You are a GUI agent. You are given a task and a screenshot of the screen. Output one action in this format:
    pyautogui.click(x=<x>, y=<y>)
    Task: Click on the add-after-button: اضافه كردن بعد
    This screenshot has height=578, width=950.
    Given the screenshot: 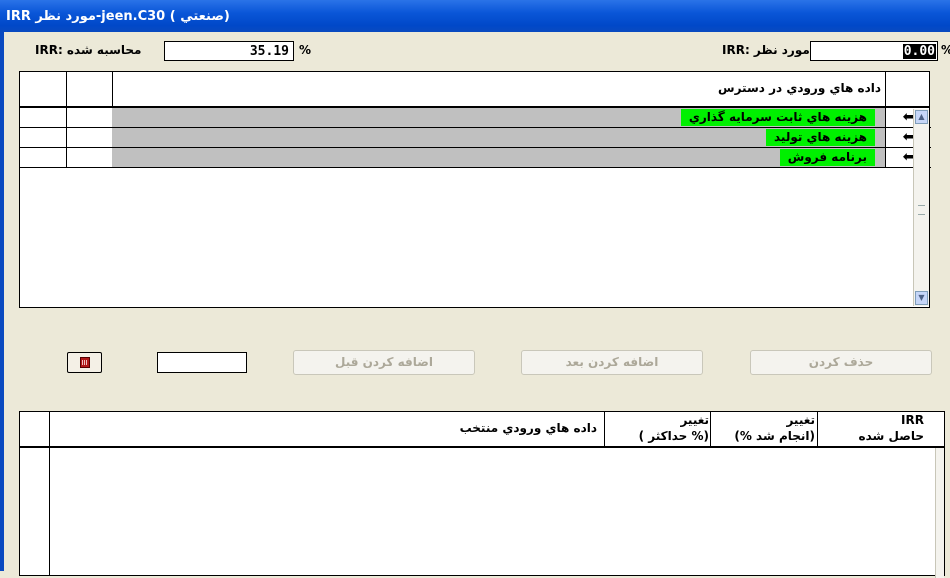 What is the action you would take?
    pyautogui.click(x=612, y=362)
    